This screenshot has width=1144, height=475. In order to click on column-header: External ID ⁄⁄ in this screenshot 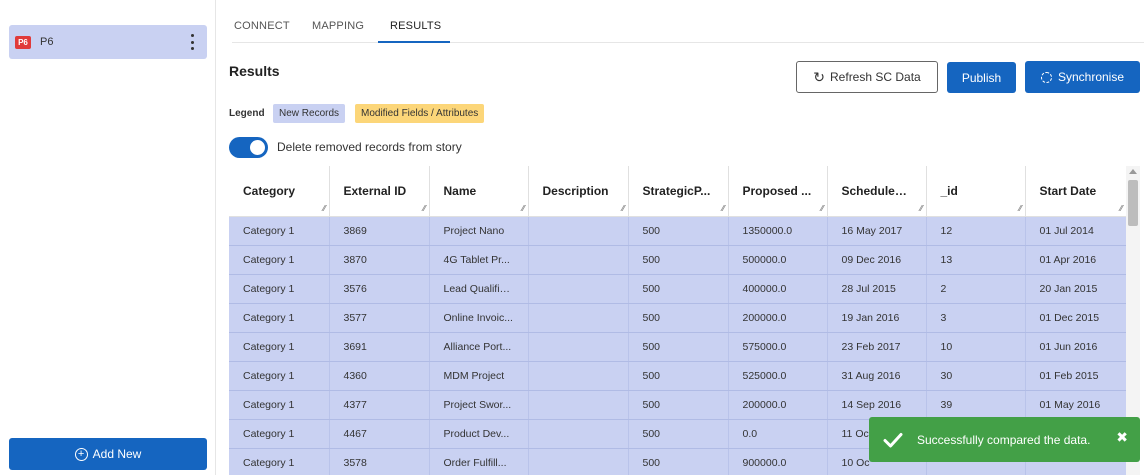, I will do `click(379, 191)`.